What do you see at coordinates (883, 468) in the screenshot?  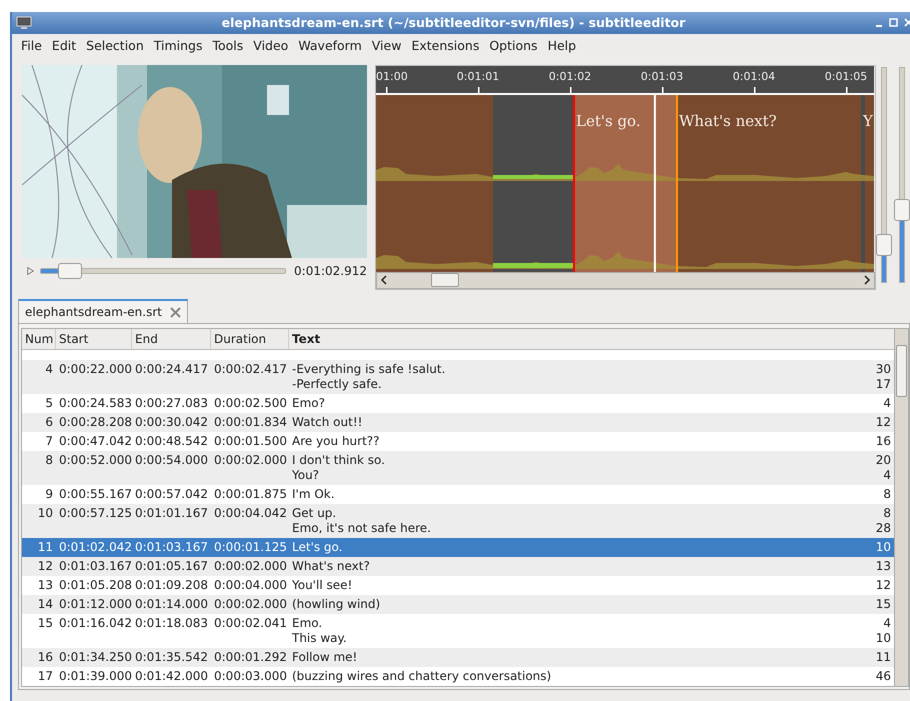 I see `table-cell-text: 20 4` at bounding box center [883, 468].